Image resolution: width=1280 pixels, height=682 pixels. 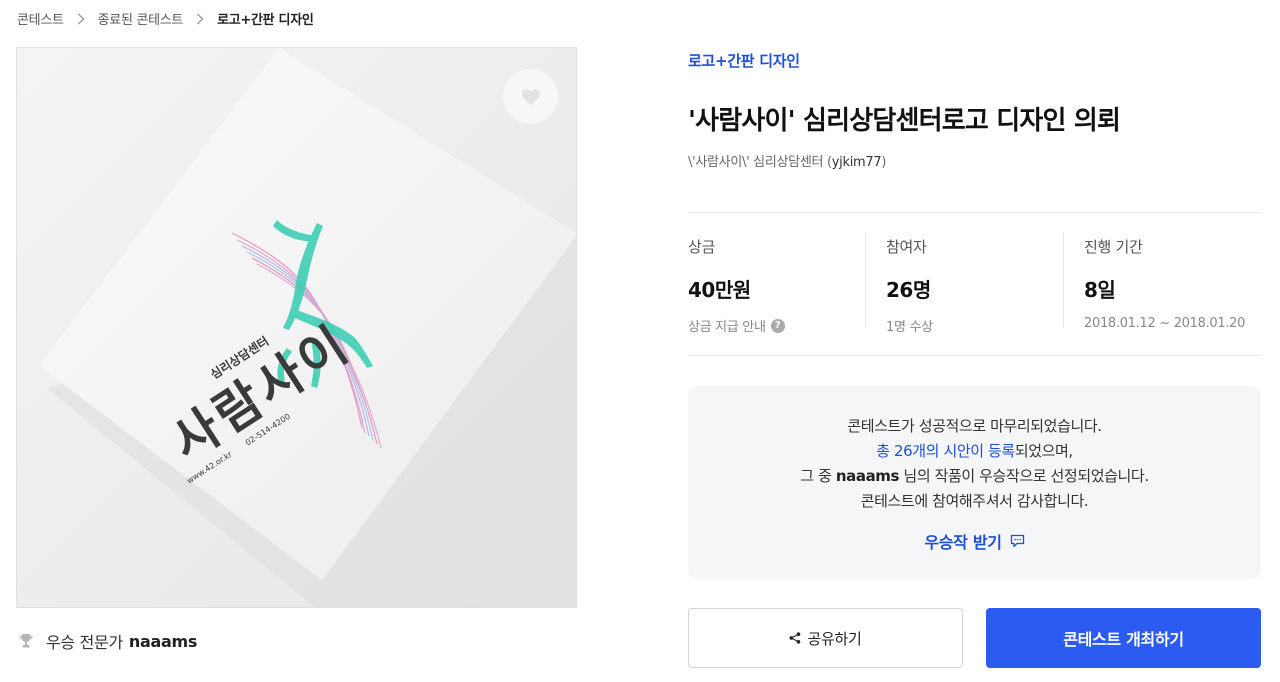 I want to click on receive-winning-work-link: 우승작 받기, so click(x=974, y=541).